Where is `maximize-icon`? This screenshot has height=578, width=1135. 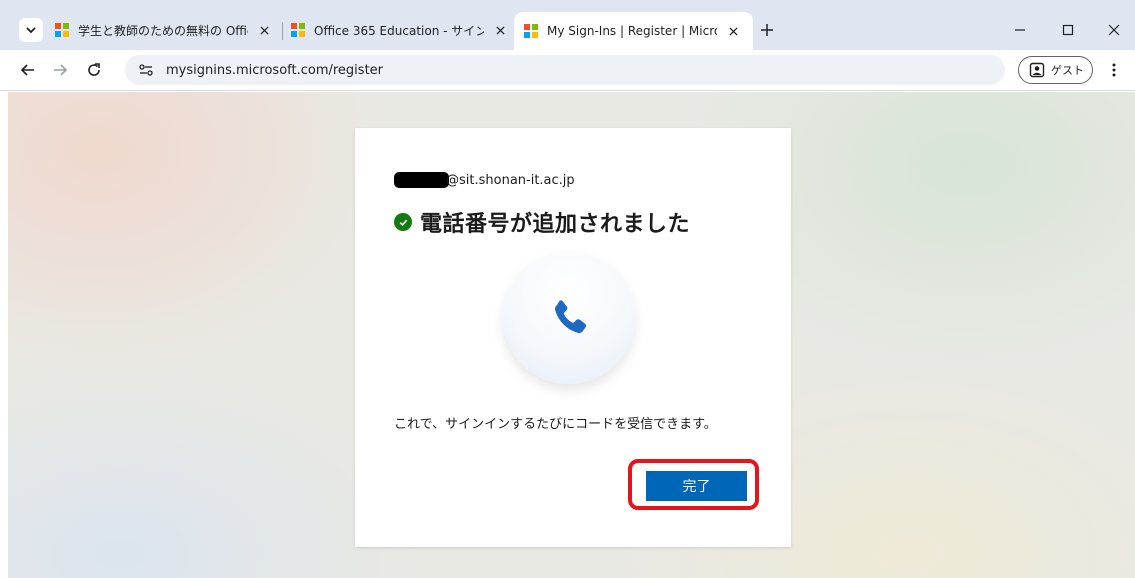 maximize-icon is located at coordinates (1068, 30).